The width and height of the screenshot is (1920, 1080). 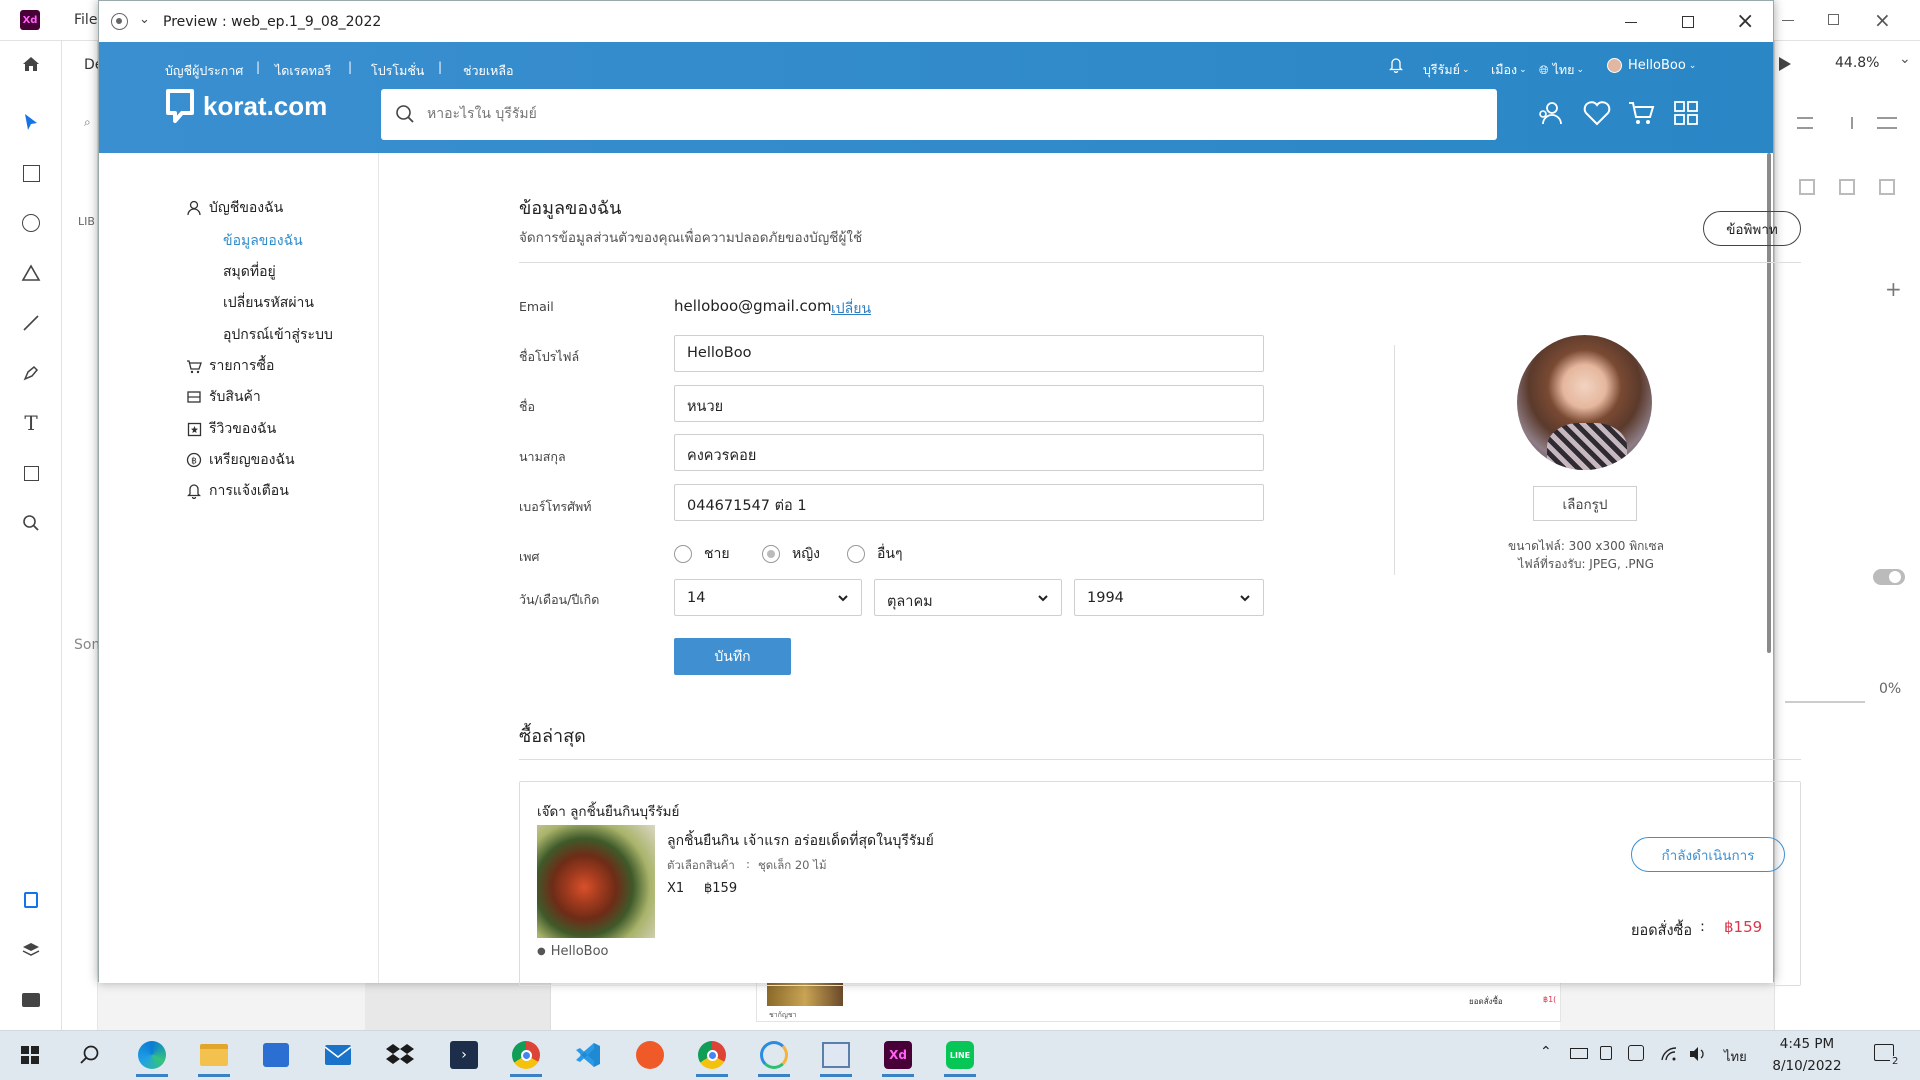 I want to click on search-bar, so click(x=939, y=114).